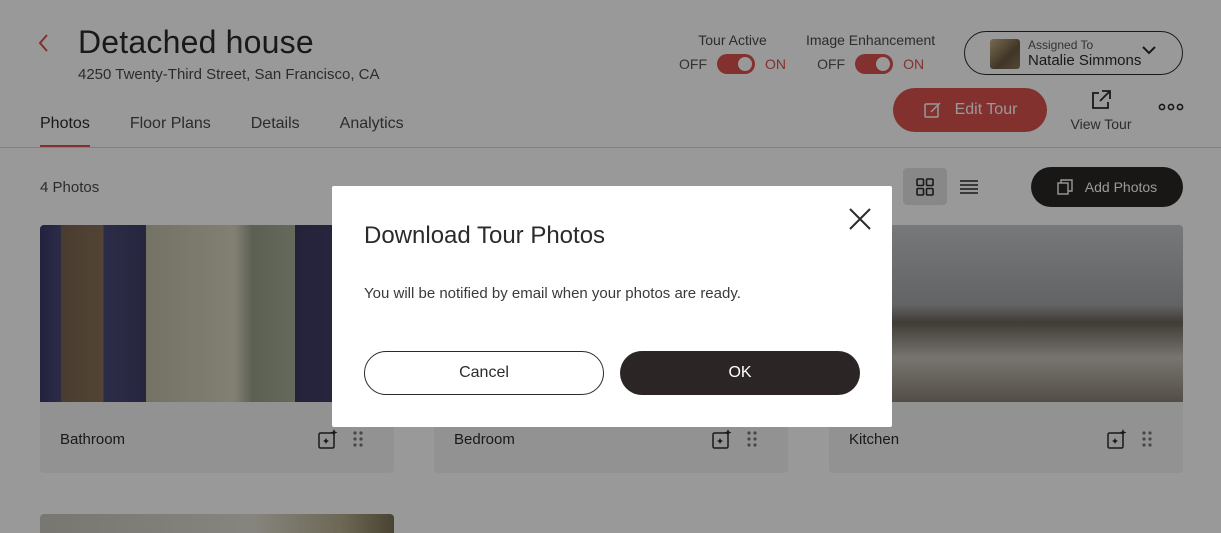  Describe the element at coordinates (484, 373) in the screenshot. I see `cancel-button: Cancel` at that location.